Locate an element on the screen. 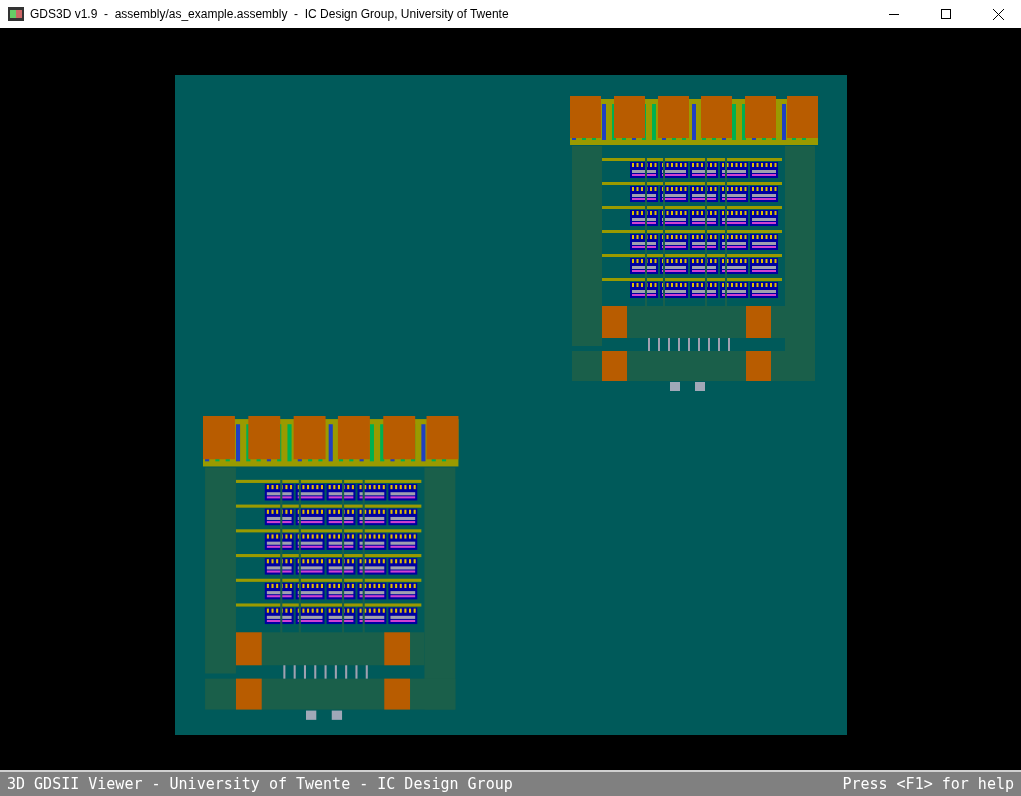 The width and height of the screenshot is (1021, 796). help-hint: Press <F1> for help is located at coordinates (928, 784).